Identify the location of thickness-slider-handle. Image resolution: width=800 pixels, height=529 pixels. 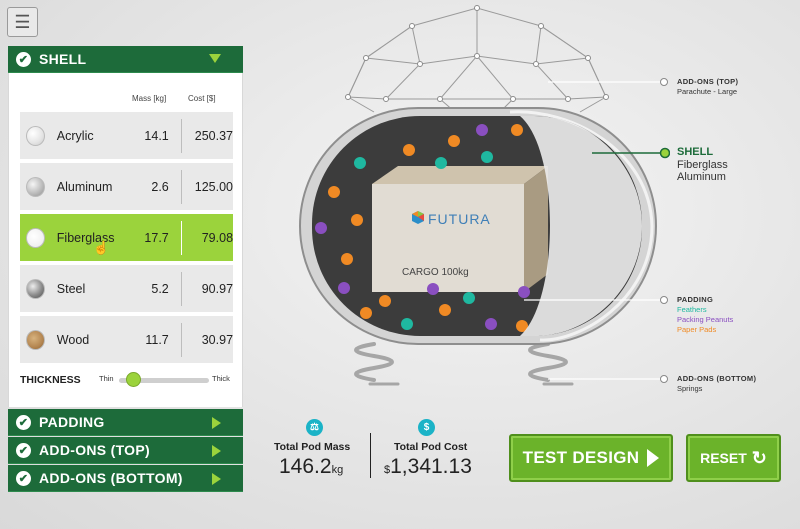
(133, 379).